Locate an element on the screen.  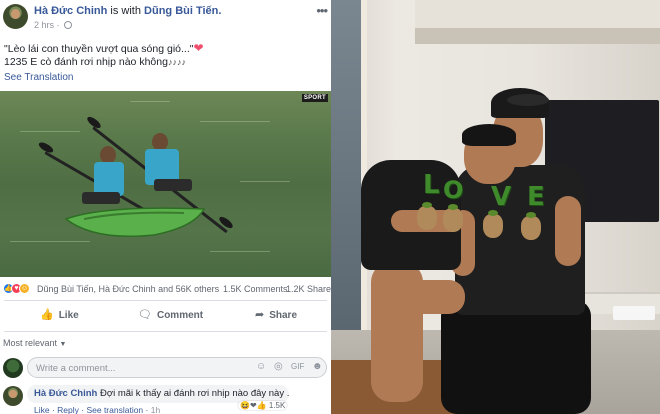
comment-actions: Like · Reply · See translation · 1h is located at coordinates (97, 409).